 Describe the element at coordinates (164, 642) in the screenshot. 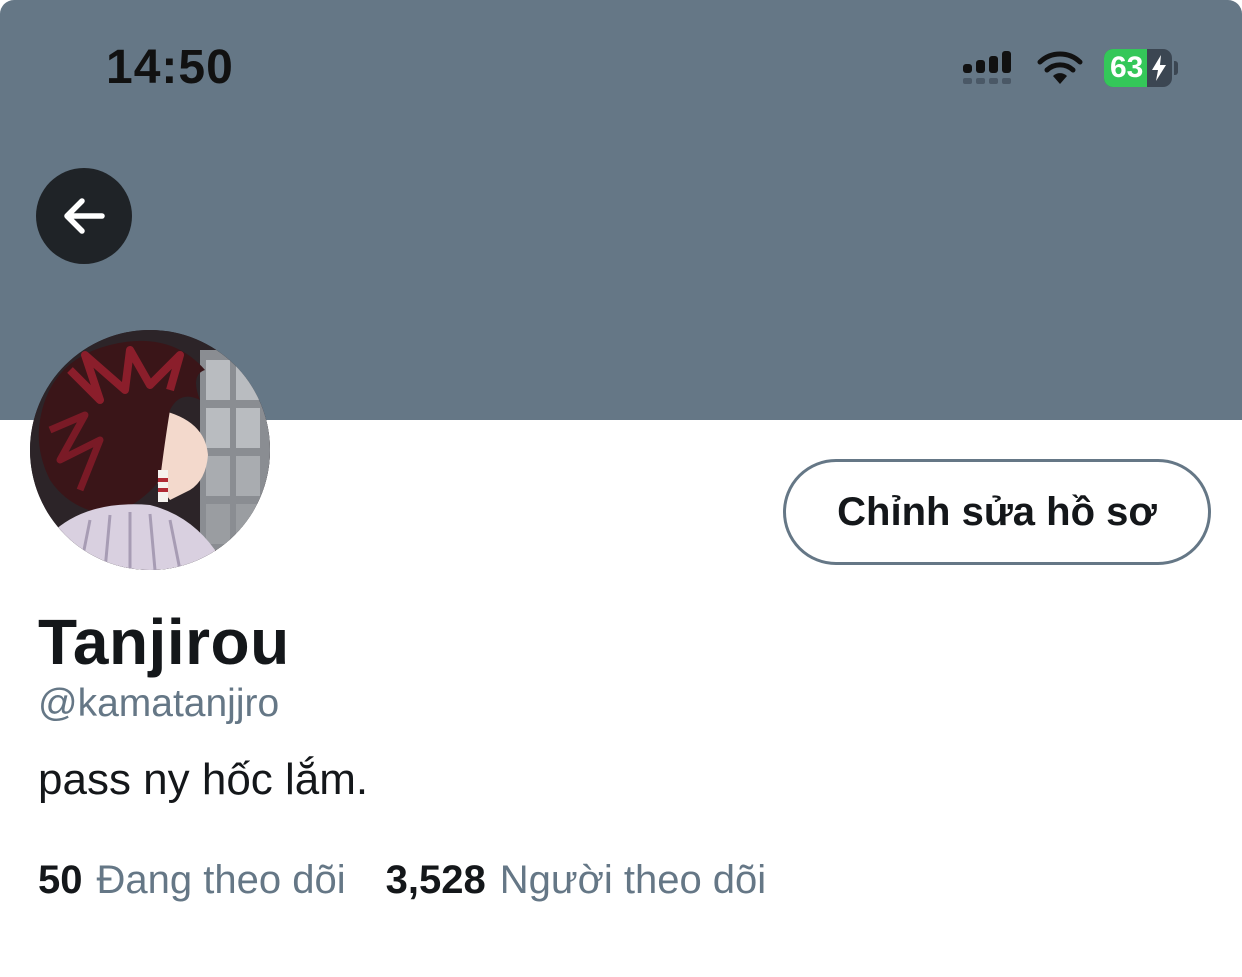

I see `display-name: Tanjirou` at that location.